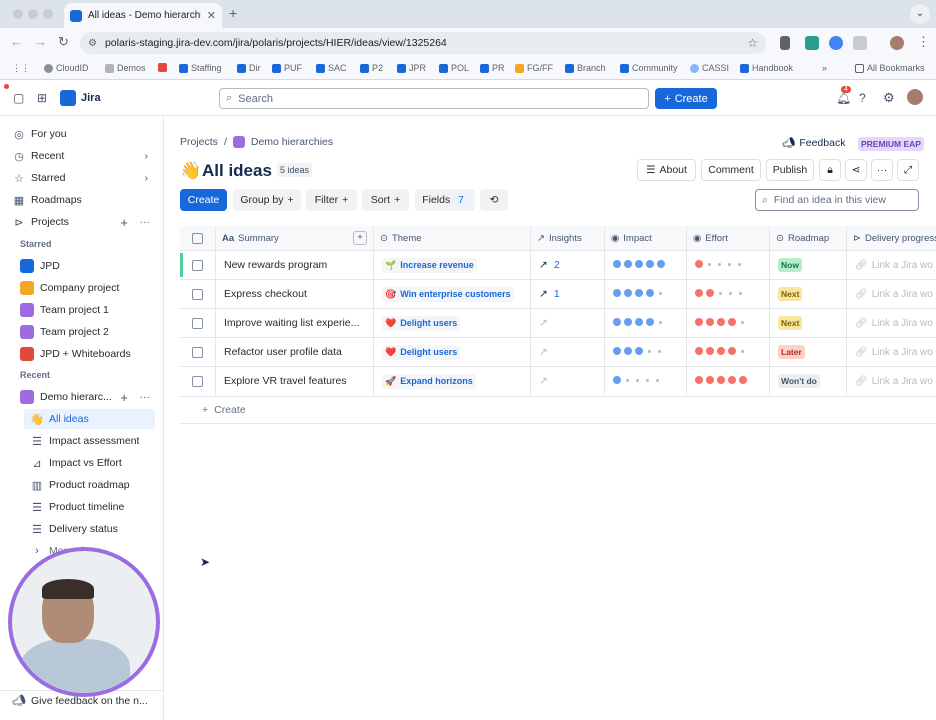 This screenshot has width=936, height=720. What do you see at coordinates (445, 200) in the screenshot?
I see `fields-button: Fields 7` at bounding box center [445, 200].